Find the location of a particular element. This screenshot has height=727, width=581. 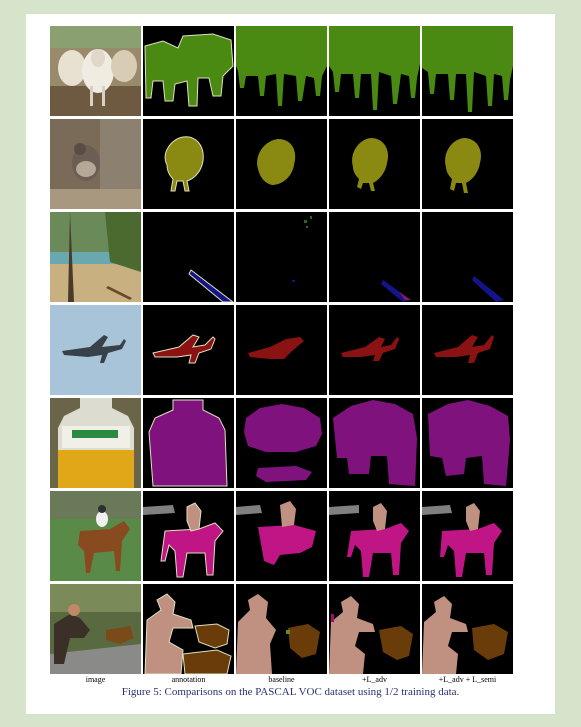

adv-semi-person-dog is located at coordinates (467, 629).